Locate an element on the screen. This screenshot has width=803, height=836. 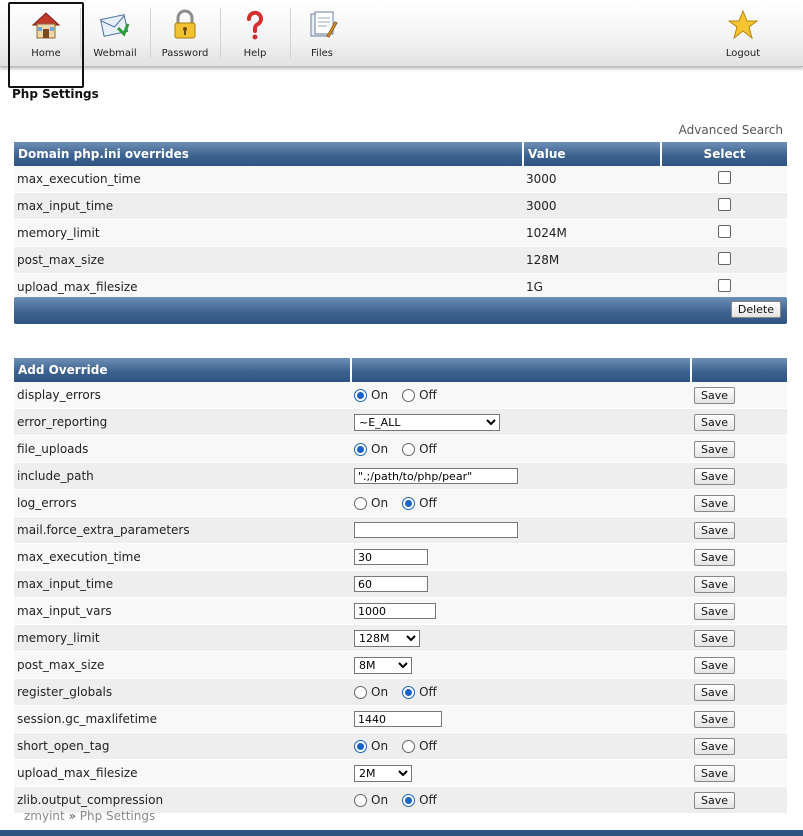
table-row: memory_limit 128M Save is located at coordinates (400, 638).